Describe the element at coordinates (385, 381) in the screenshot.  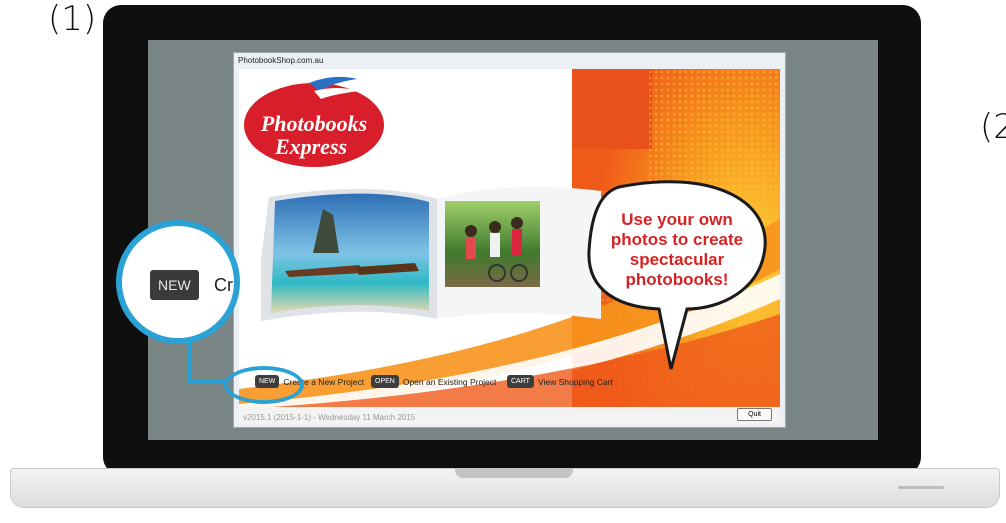
I see `open-button: OPEN` at that location.